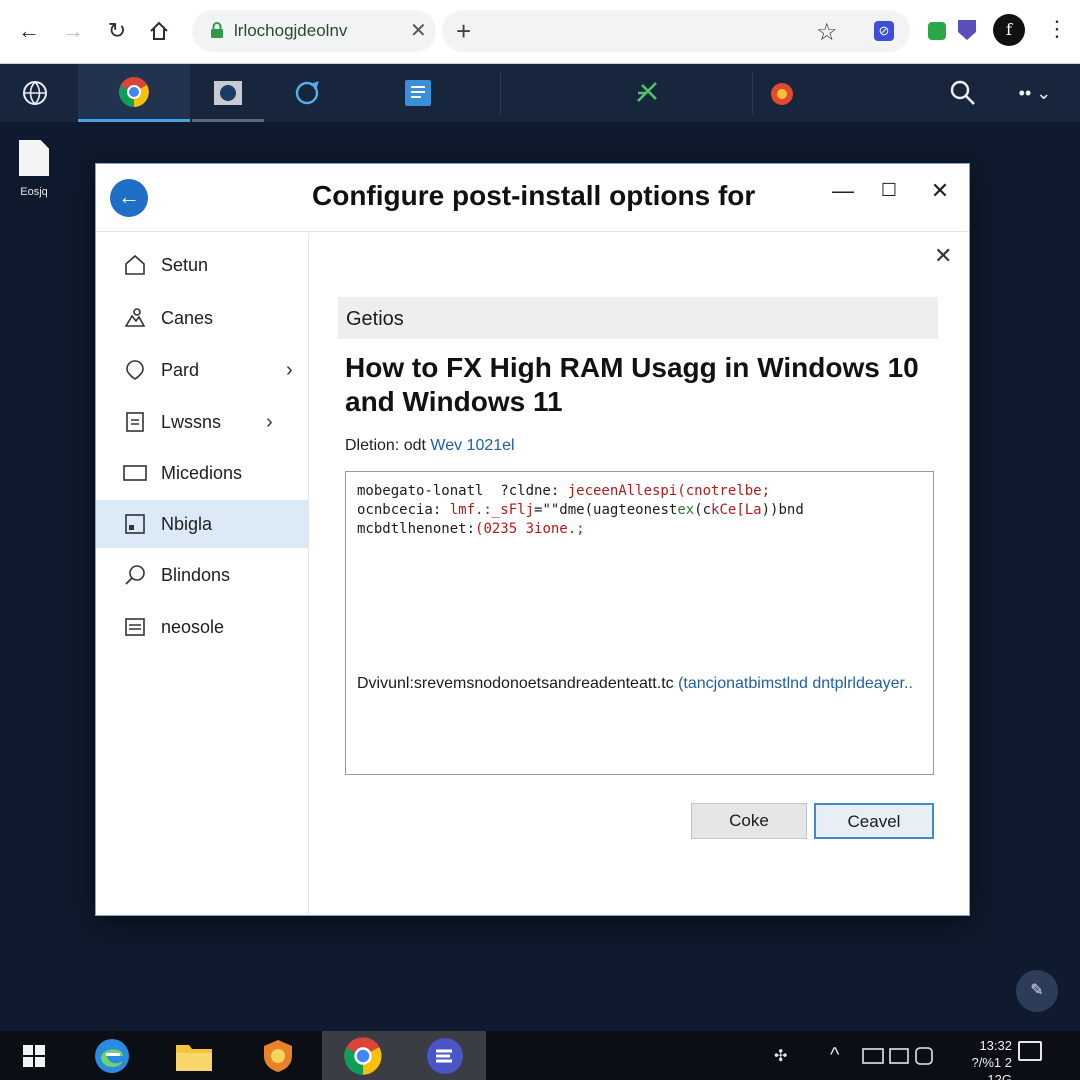 The image size is (1080, 1080). What do you see at coordinates (540, 93) in the screenshot?
I see `app-toolbar: •• ⌄` at bounding box center [540, 93].